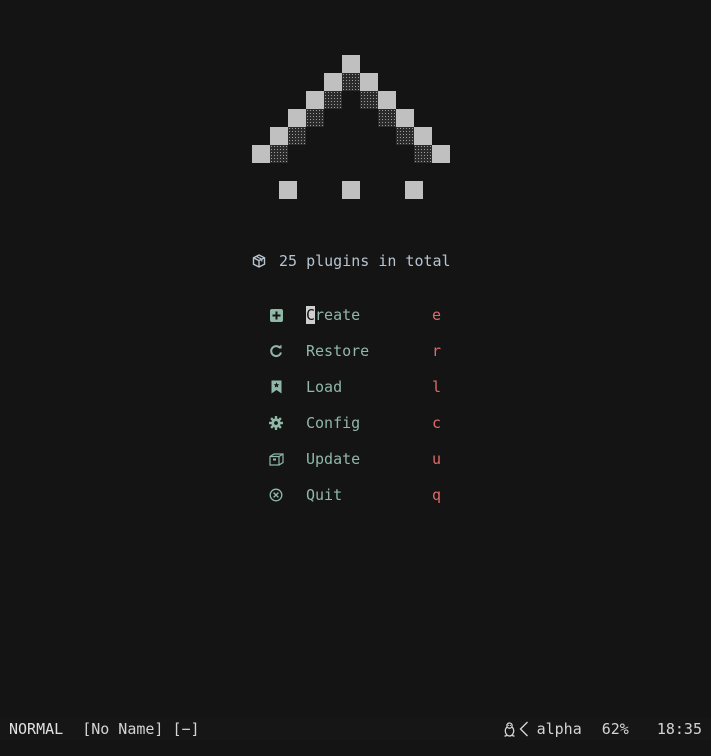  What do you see at coordinates (437, 315) in the screenshot?
I see `menu-key-create: e` at bounding box center [437, 315].